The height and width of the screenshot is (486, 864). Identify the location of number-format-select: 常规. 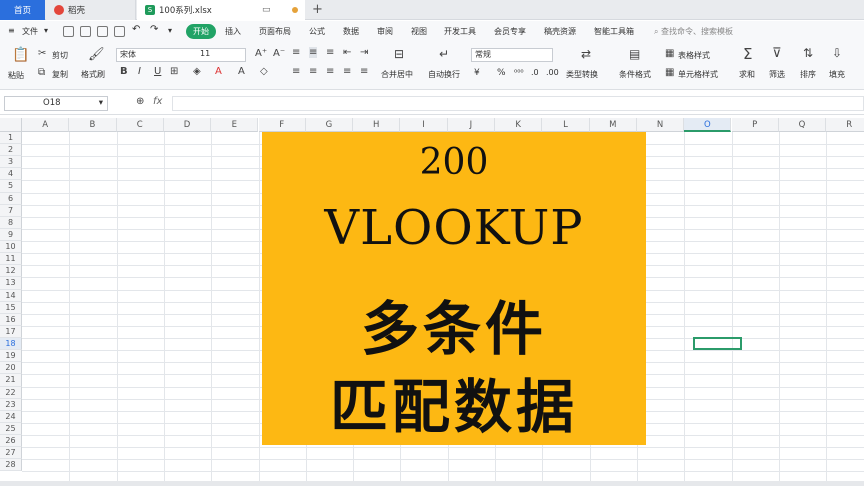
(512, 55).